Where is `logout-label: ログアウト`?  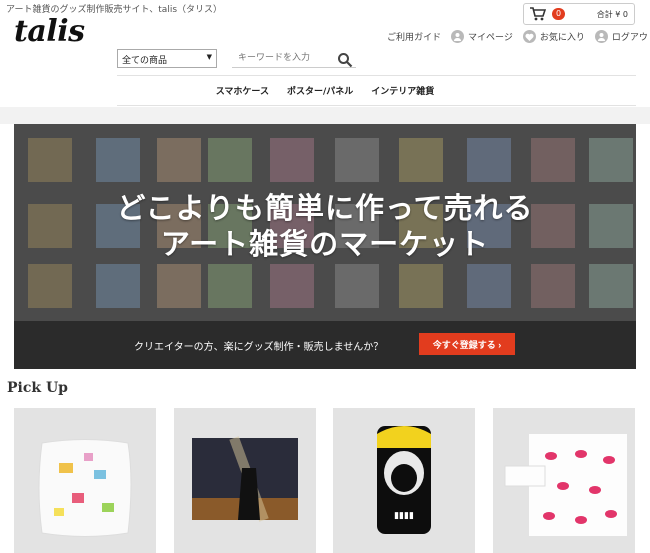 logout-label: ログアウト is located at coordinates (630, 38).